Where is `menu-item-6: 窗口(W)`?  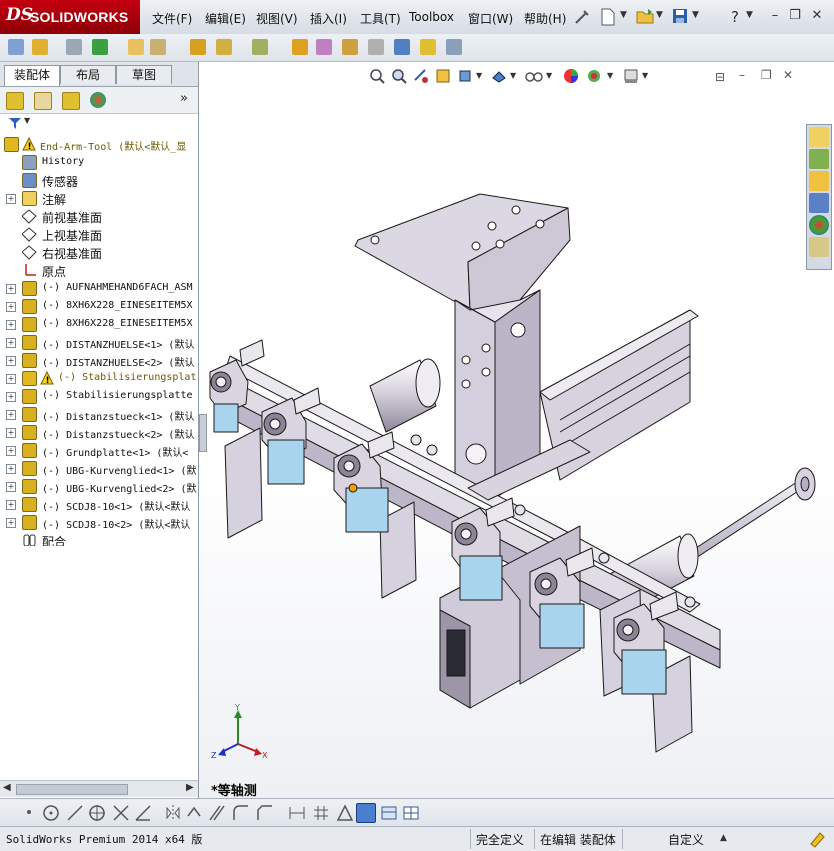
menu-item-6: 窗口(W) is located at coordinates (490, 18).